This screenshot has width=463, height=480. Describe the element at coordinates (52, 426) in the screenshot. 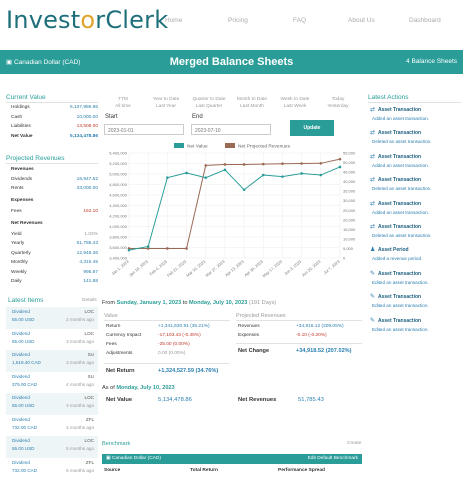

I see `list-item: Dividend 732.00 CAD ZFL 4 months ago` at that location.